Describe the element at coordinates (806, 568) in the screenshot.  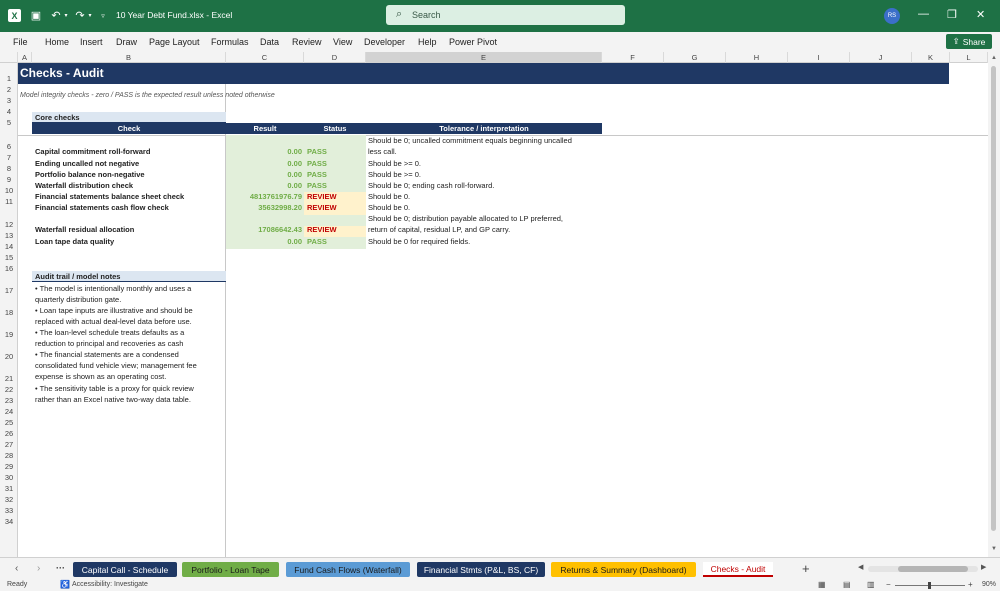
I see `add-sheet-icon: +` at that location.